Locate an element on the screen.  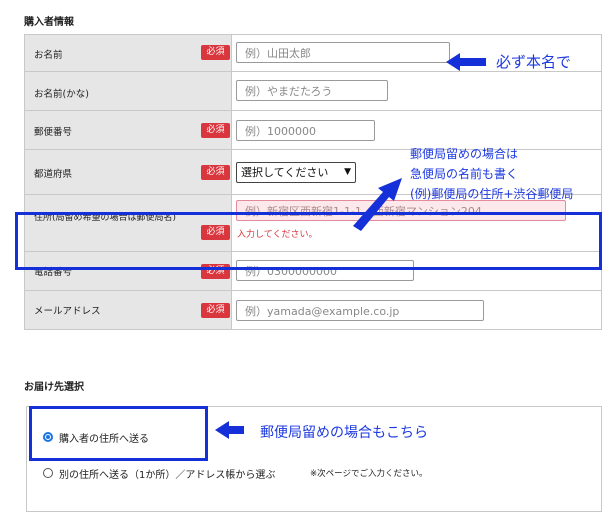
shipping-section-title: お届け先選択 is located at coordinates (54, 387).